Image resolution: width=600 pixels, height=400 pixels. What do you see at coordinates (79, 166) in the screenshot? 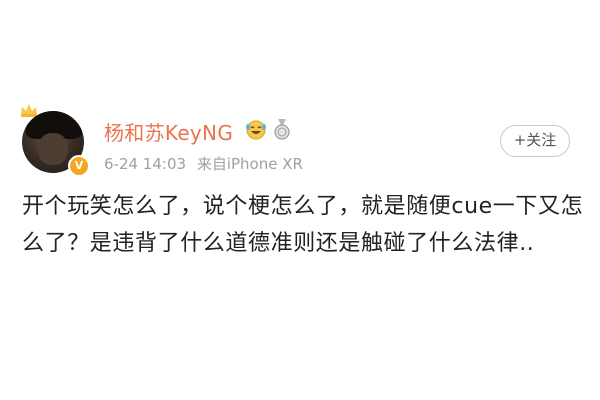
I see `verified-badge: V` at bounding box center [79, 166].